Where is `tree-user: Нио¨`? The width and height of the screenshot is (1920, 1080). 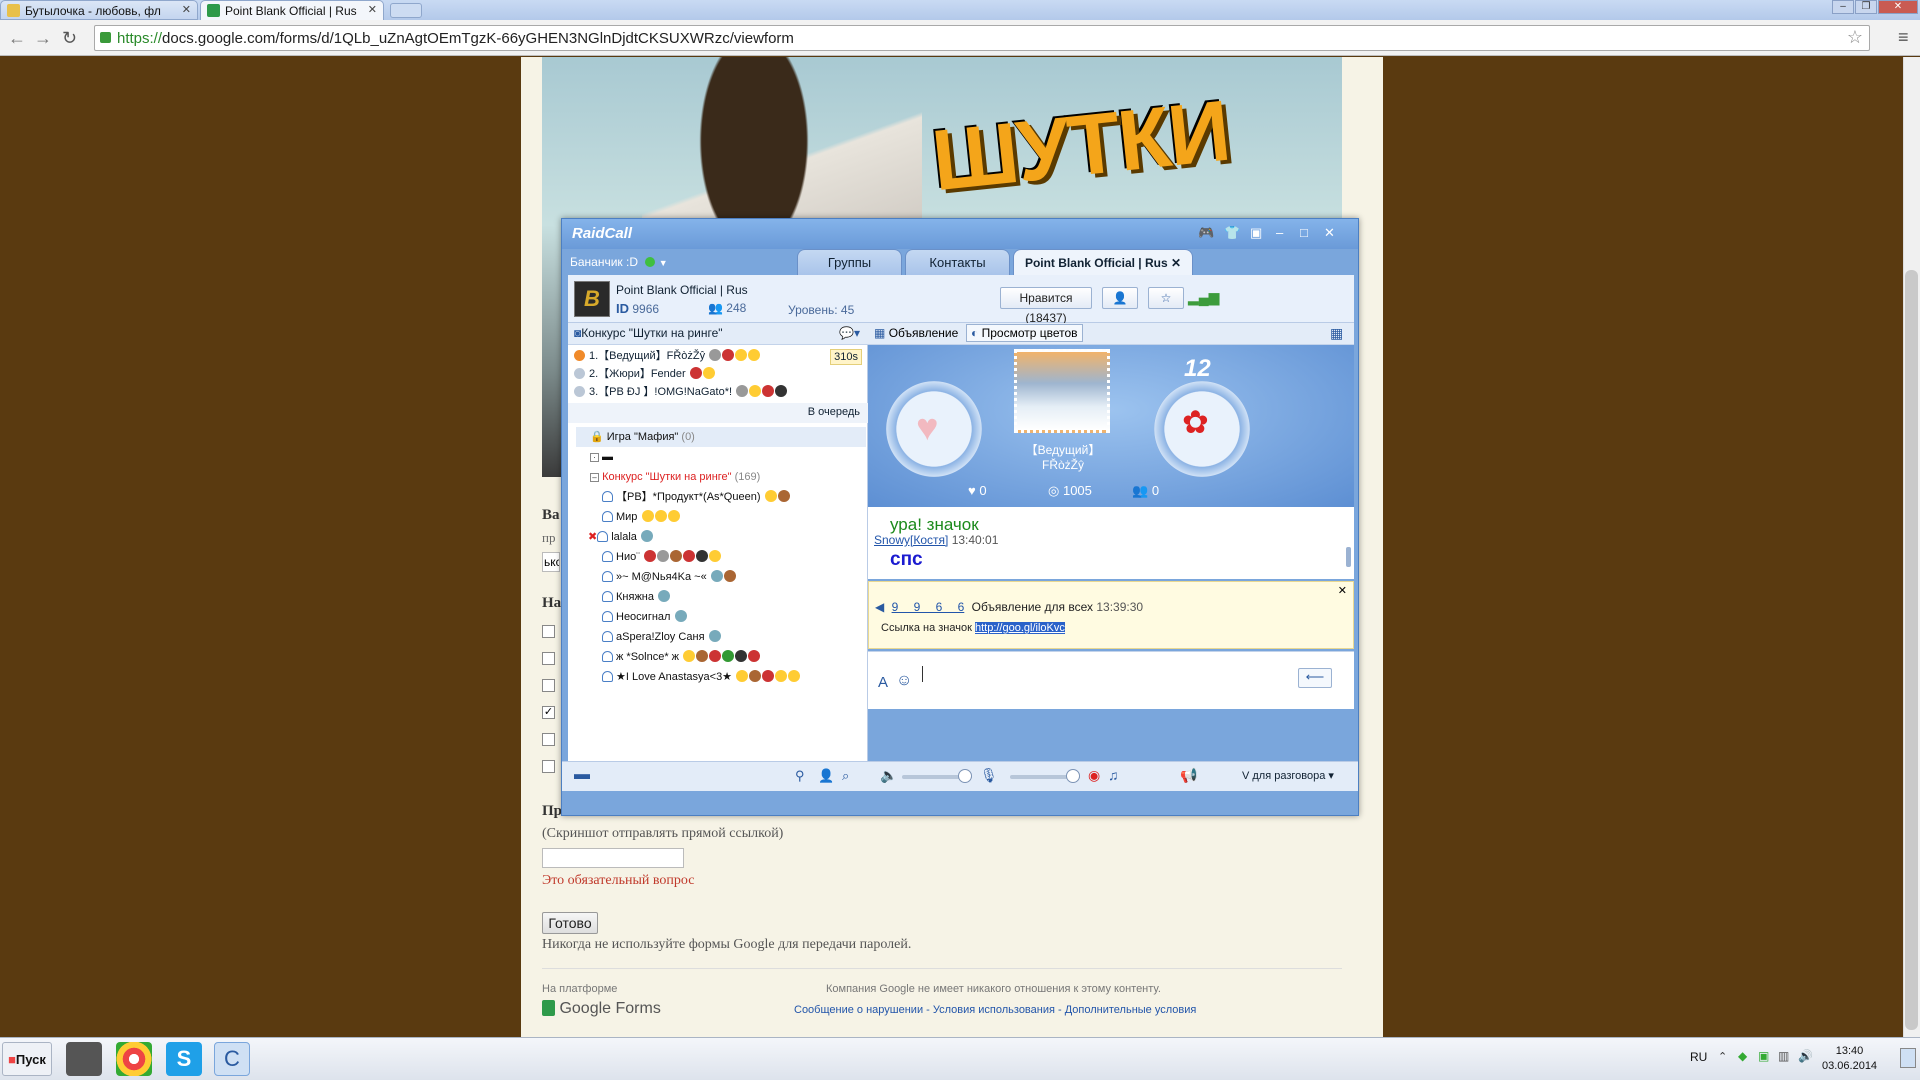 tree-user: Нио¨ is located at coordinates (721, 557).